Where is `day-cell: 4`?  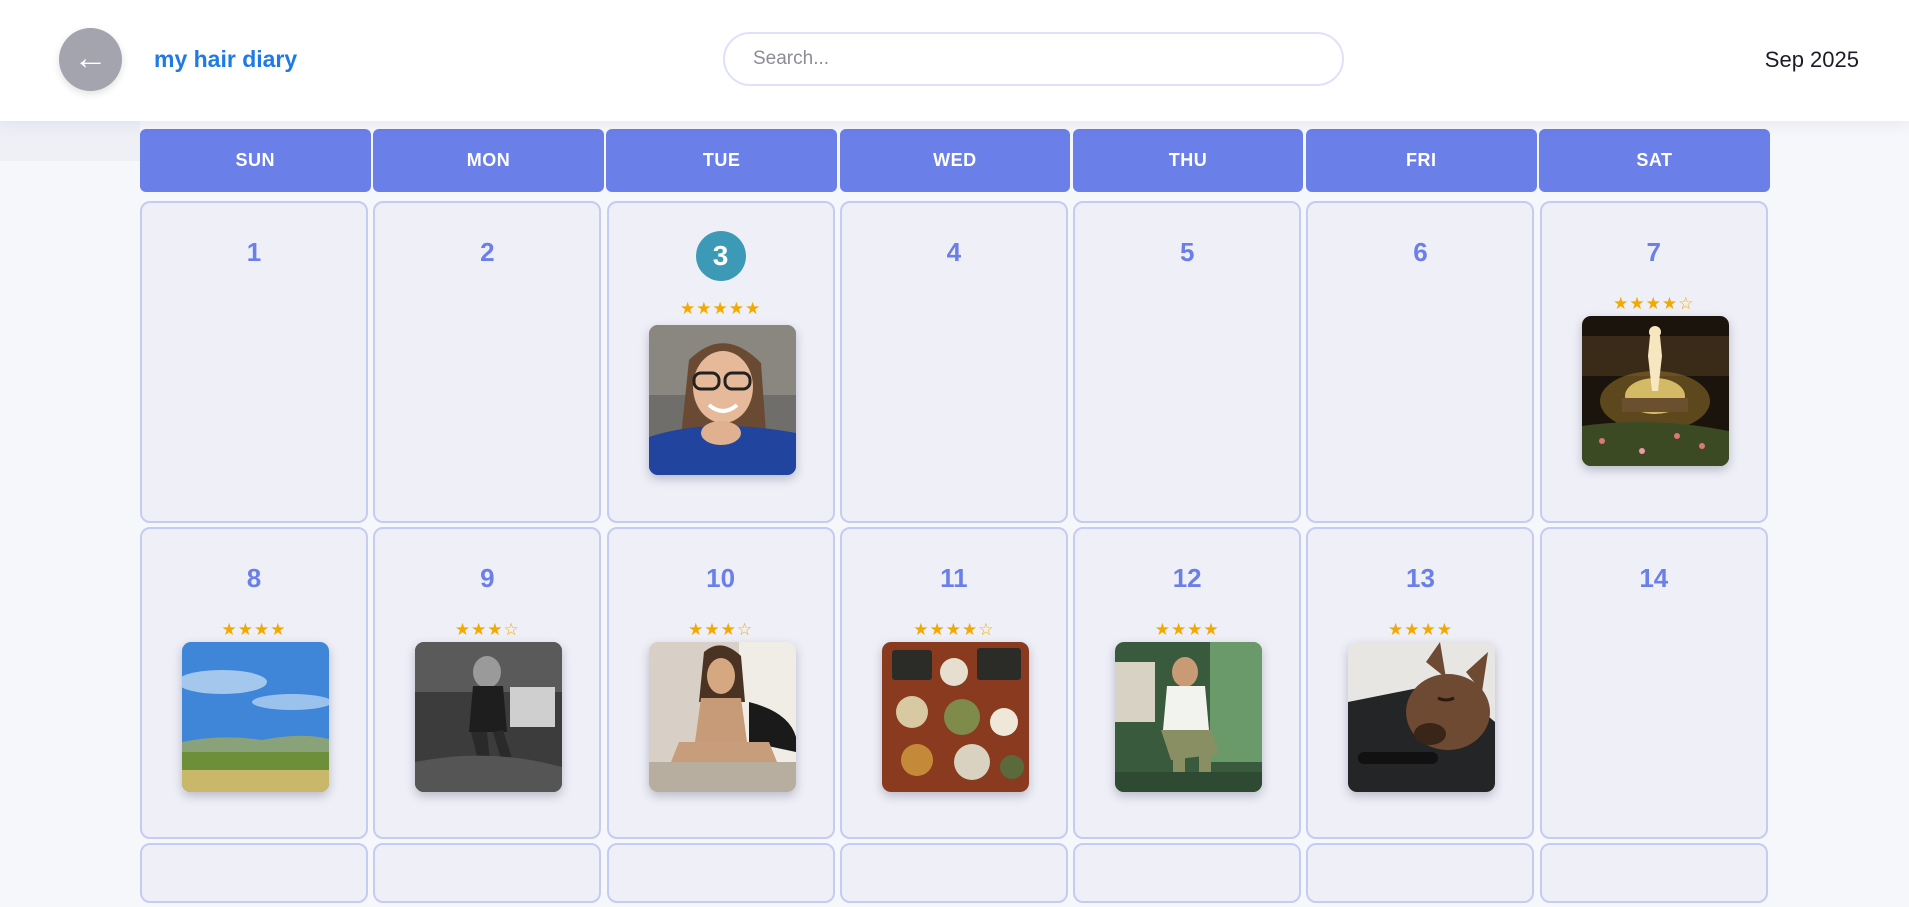
day-cell: 4 is located at coordinates (953, 362).